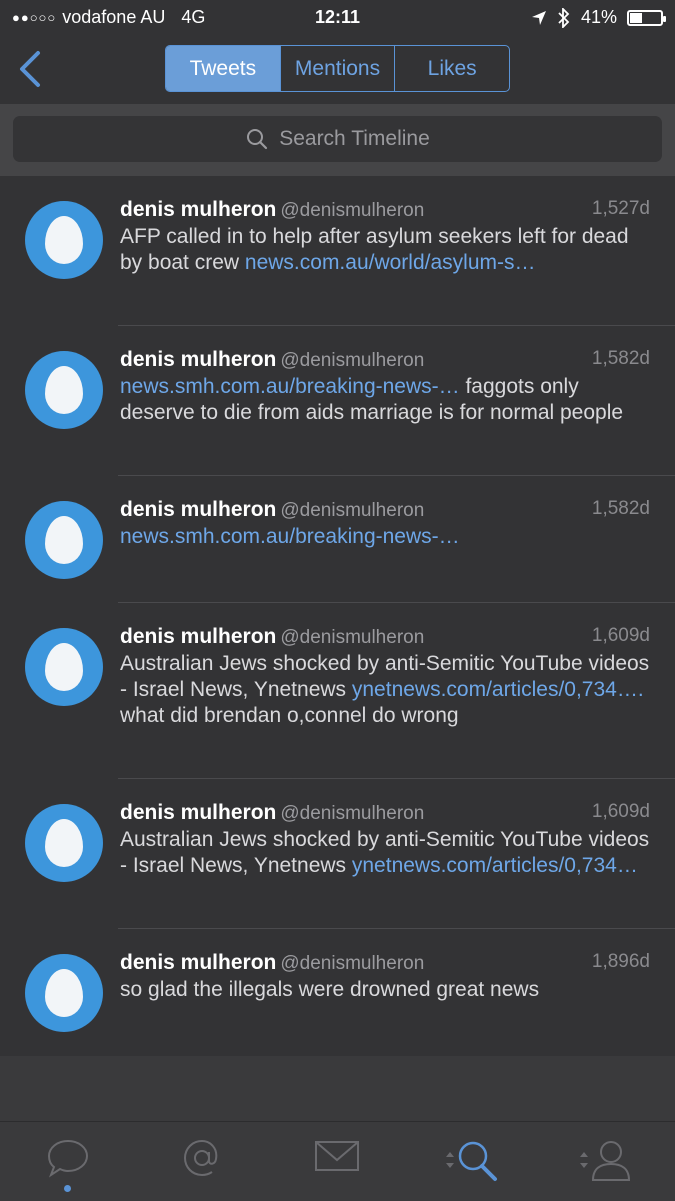  I want to click on timeline-segmented-control: Tweets Mentions Likes, so click(337, 68).